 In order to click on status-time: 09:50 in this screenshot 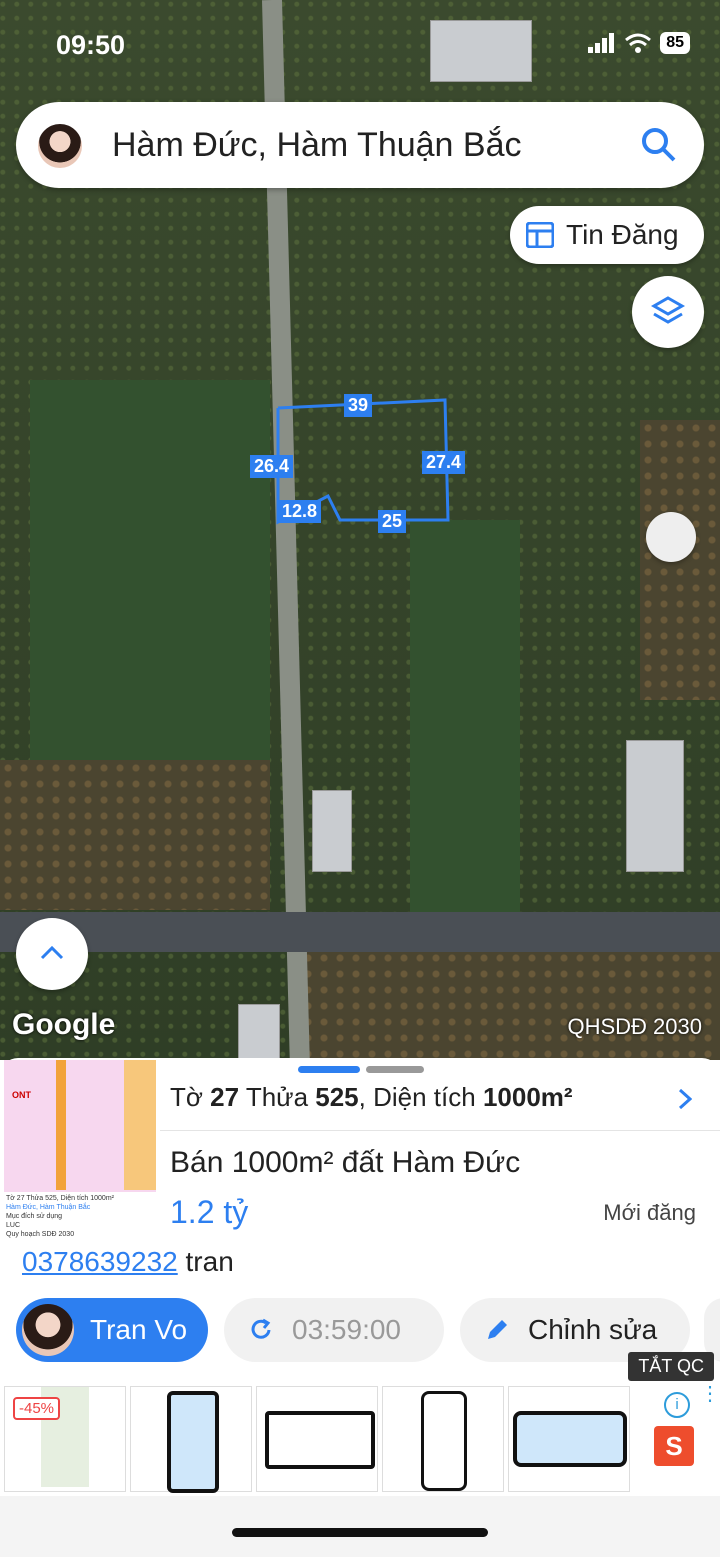, I will do `click(91, 45)`.